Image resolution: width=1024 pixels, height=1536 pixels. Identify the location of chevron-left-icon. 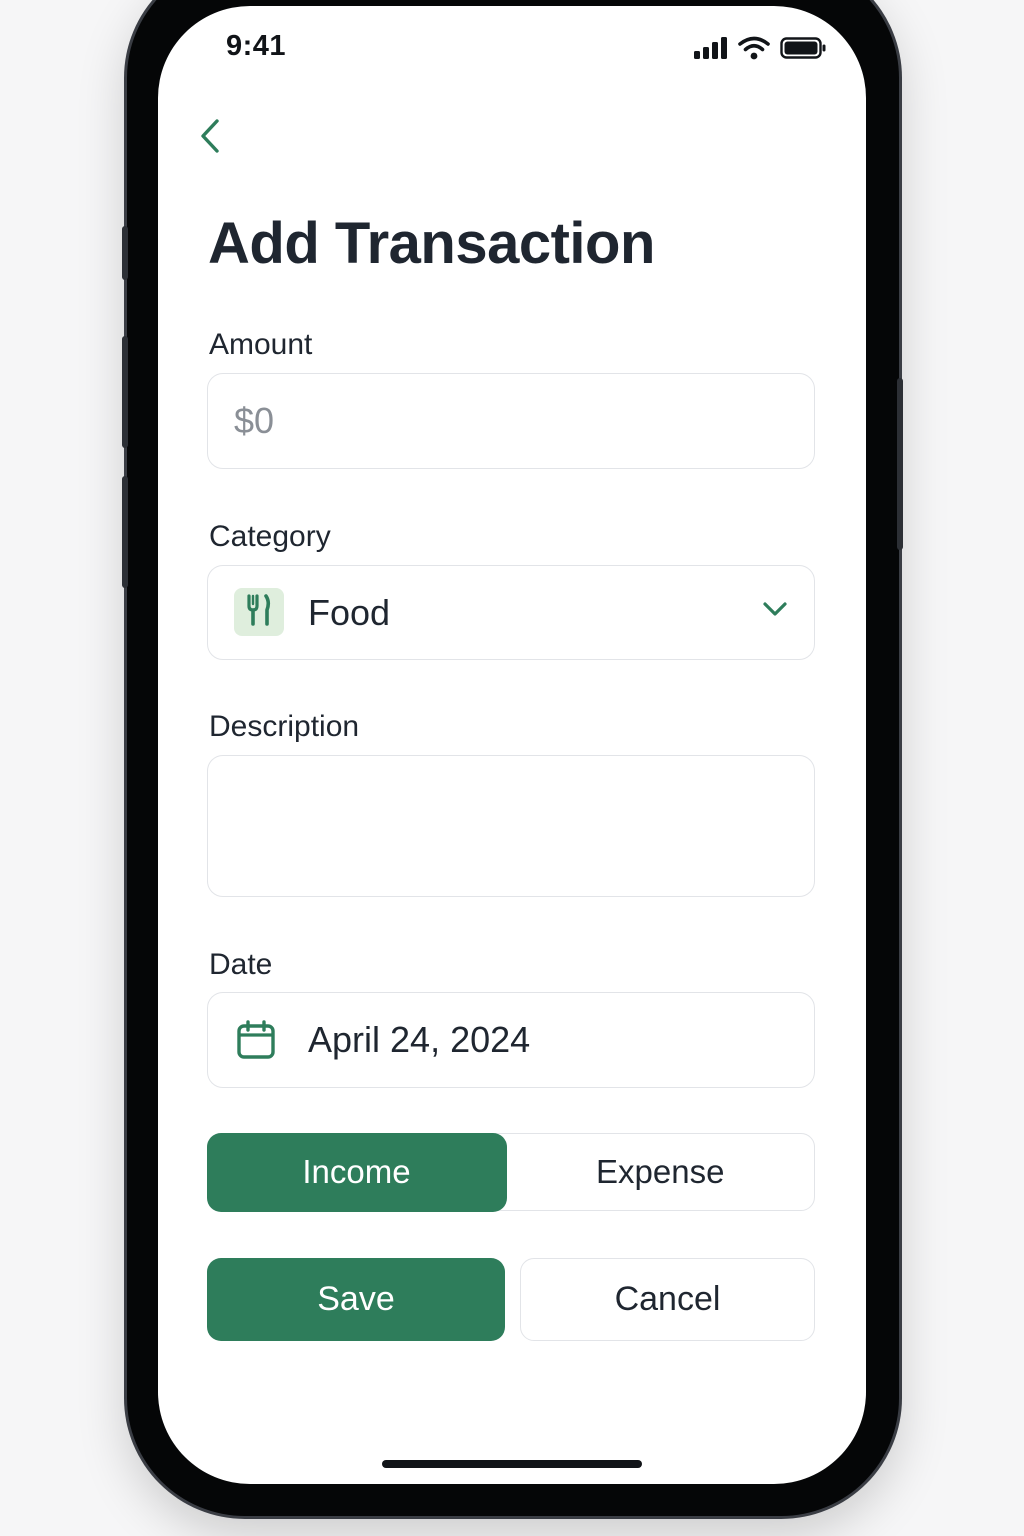
(210, 138).